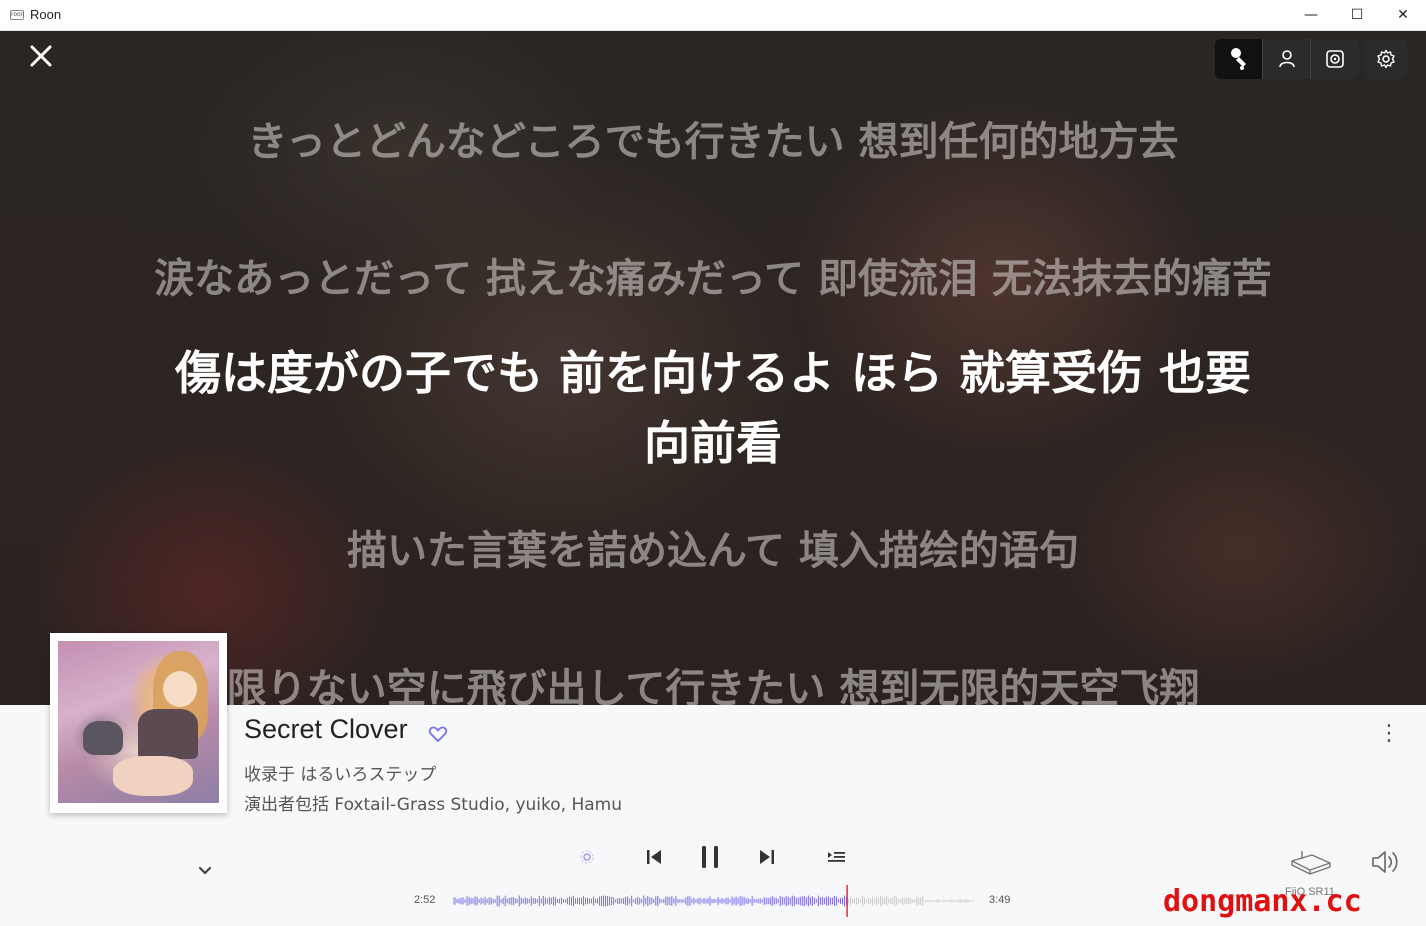 This screenshot has width=1426, height=926. I want to click on total-time: 3:49, so click(1000, 900).